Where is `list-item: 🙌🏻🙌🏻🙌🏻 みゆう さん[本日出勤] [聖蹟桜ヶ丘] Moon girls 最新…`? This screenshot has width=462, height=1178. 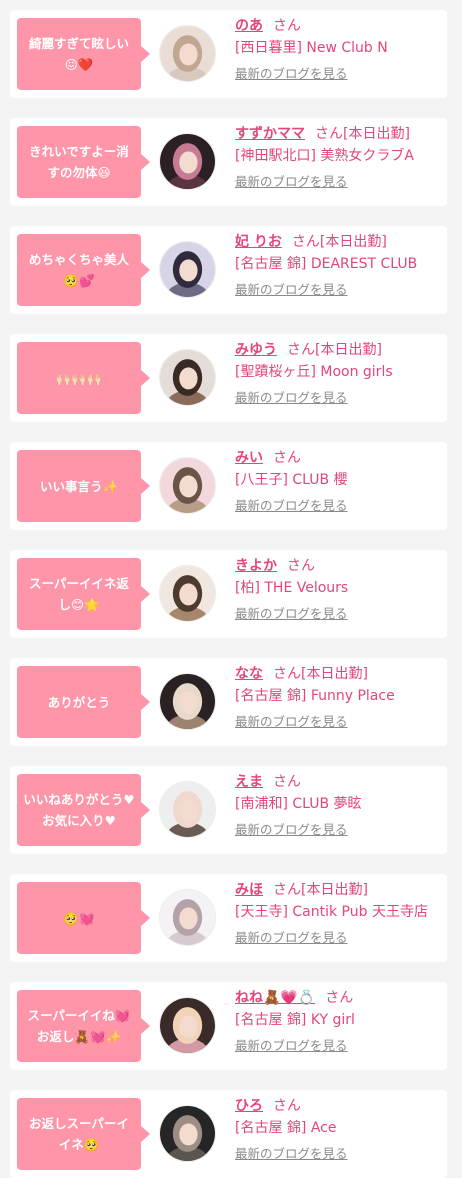 list-item: 🙌🏻🙌🏻🙌🏻 みゆう さん[本日出勤] [聖蹟桜ヶ丘] Moon girls 最新… is located at coordinates (228, 378).